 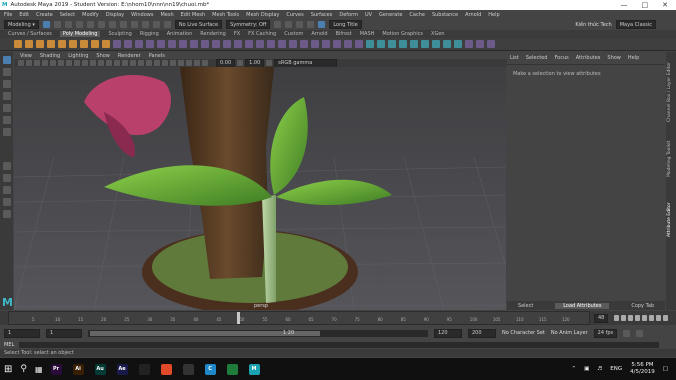 What do you see at coordinates (40, 44) in the screenshot?
I see `poly-cylinder-icon` at bounding box center [40, 44].